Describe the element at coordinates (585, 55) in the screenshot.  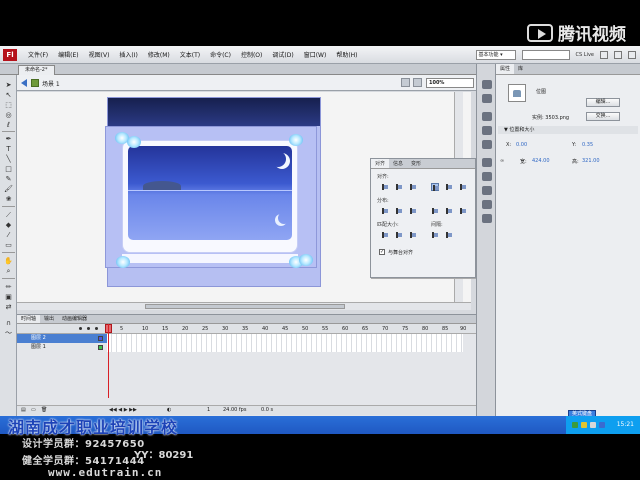
I see `cs-live-button: CS Live` at that location.